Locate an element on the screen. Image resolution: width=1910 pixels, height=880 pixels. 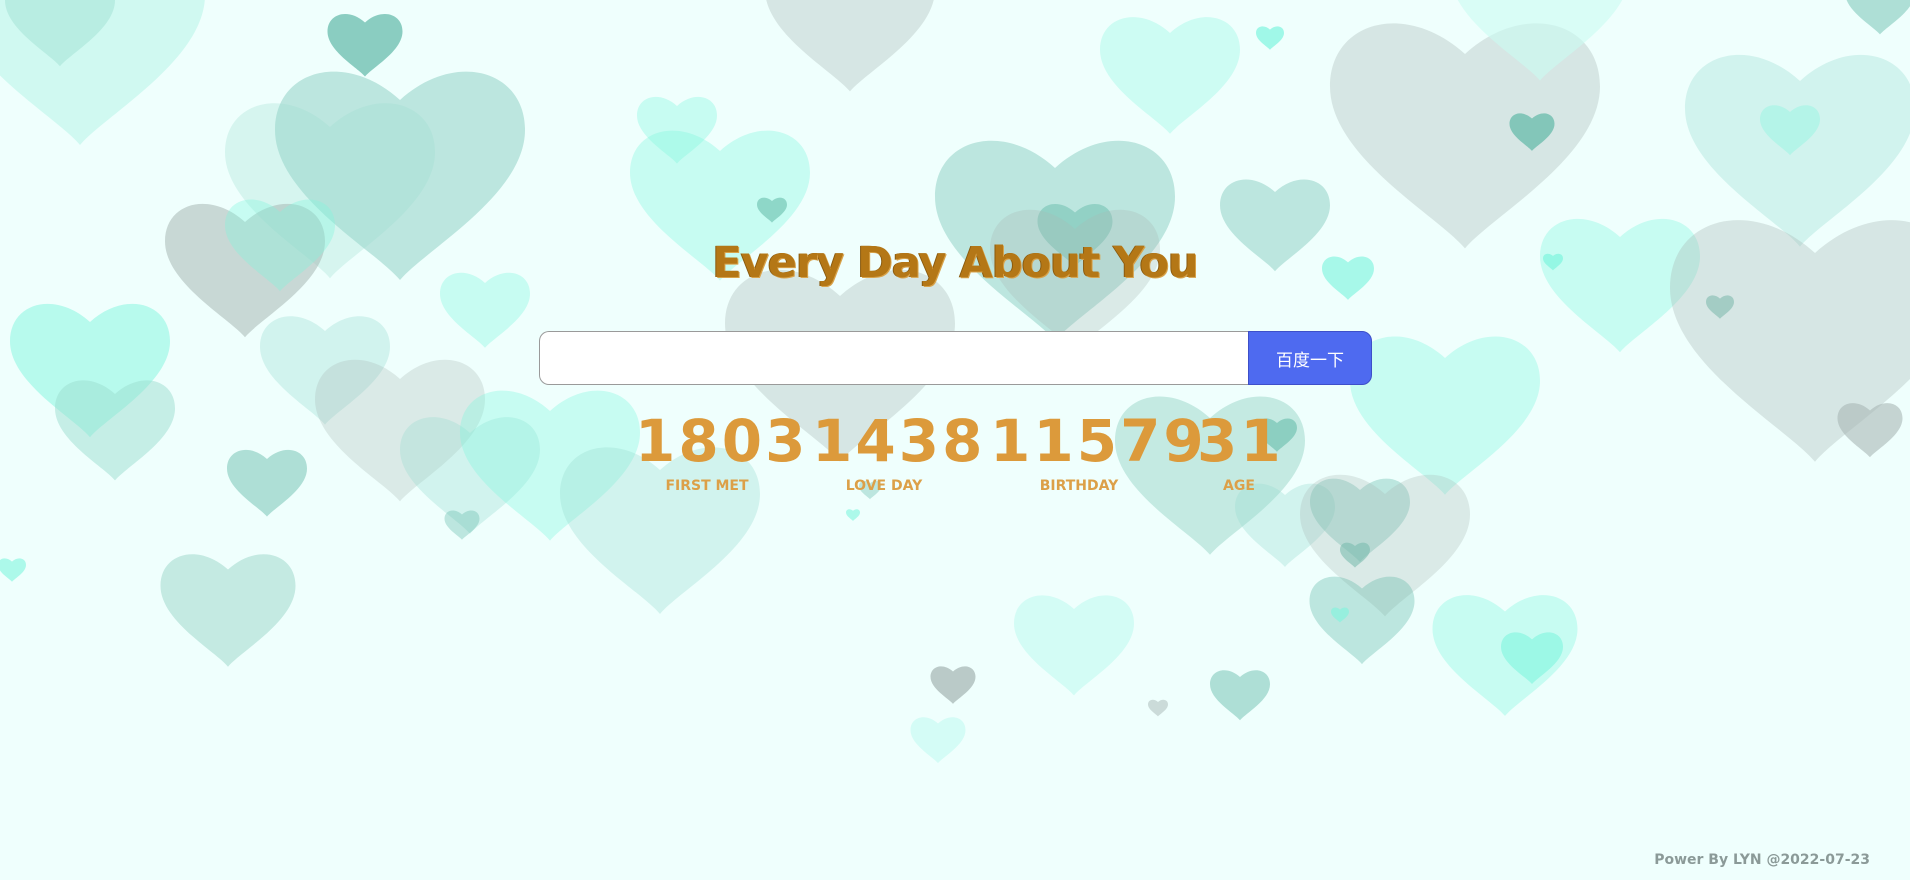
search-button: 百度一下 is located at coordinates (1310, 358).